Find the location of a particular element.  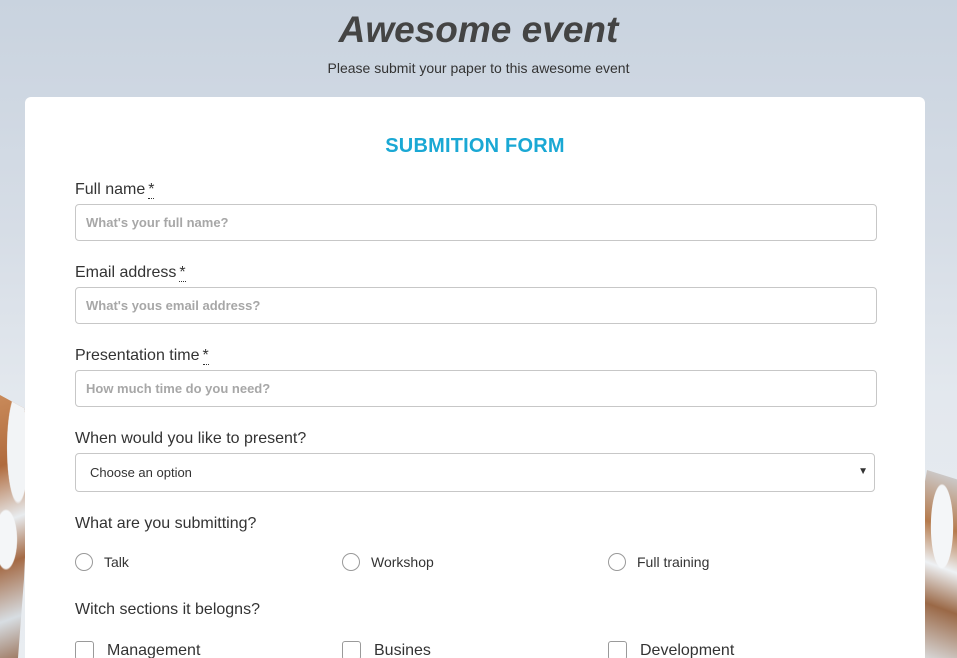

checkbox-label: Busines is located at coordinates (402, 649).